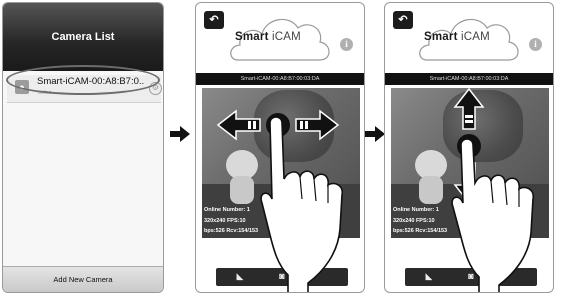 The width and height of the screenshot is (583, 295). What do you see at coordinates (45, 93) in the screenshot?
I see `camera-status: online` at bounding box center [45, 93].